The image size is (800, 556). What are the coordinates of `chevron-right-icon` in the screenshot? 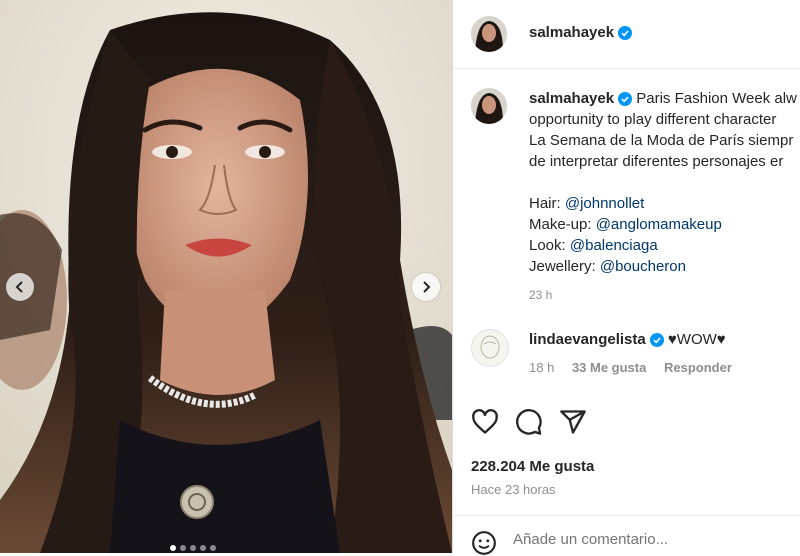 It's located at (427, 287).